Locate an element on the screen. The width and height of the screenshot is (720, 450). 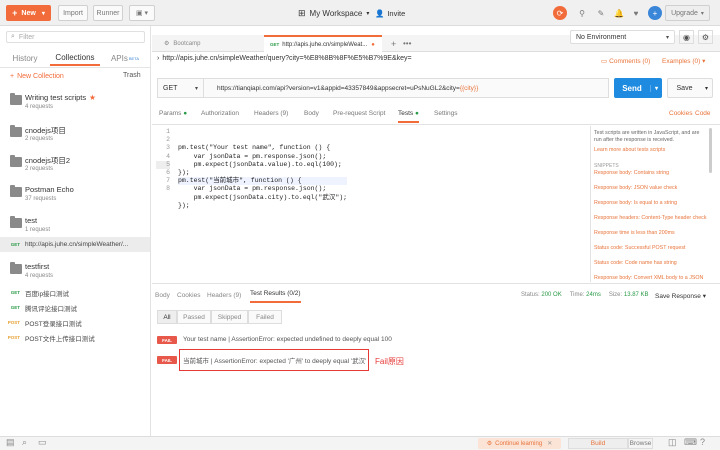
build-toggle: Build is located at coordinates (598, 443).